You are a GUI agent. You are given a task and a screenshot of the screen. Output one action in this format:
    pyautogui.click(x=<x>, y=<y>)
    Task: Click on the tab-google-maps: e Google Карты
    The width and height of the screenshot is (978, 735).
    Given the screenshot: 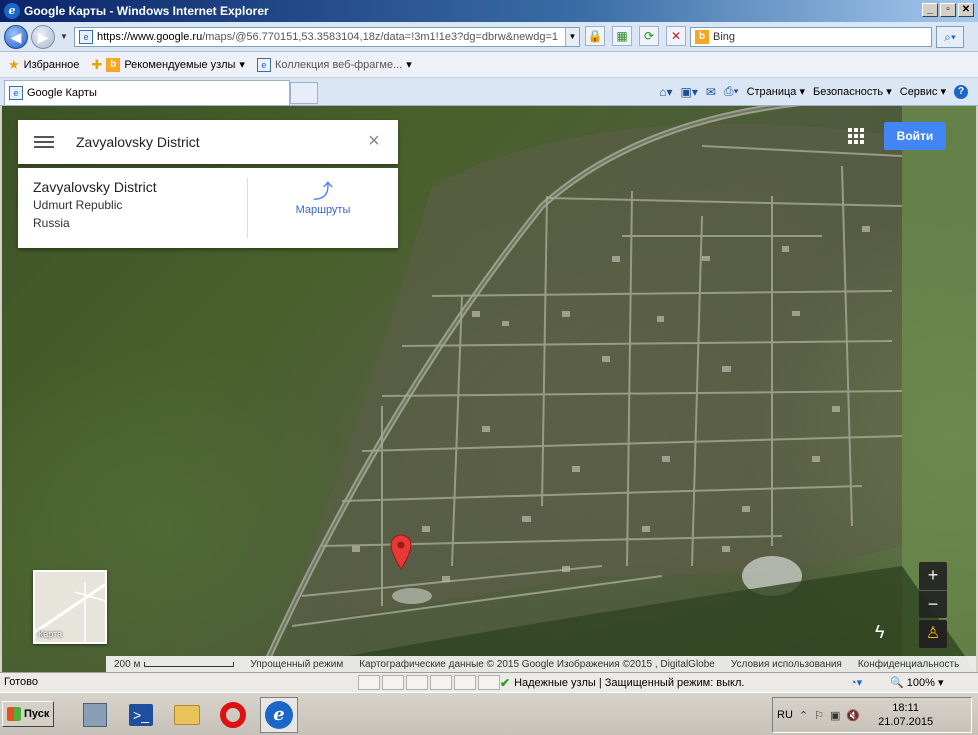 What is the action you would take?
    pyautogui.click(x=147, y=92)
    